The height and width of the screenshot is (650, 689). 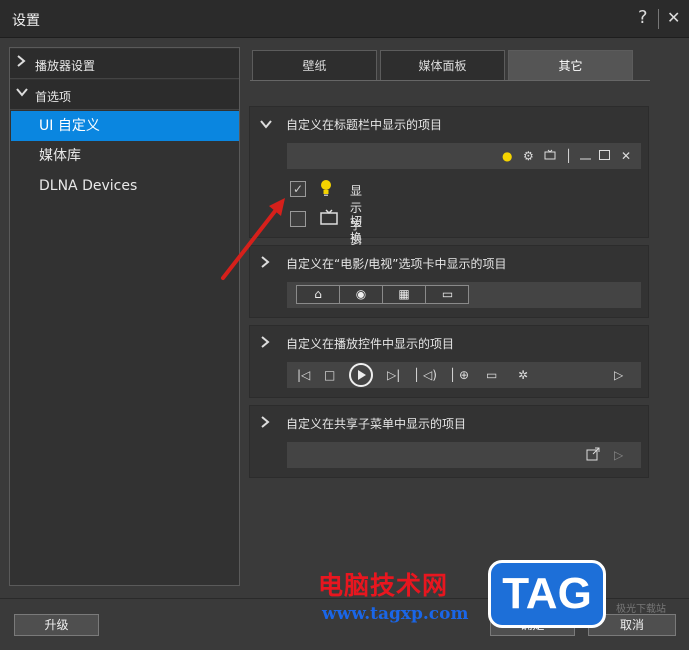 I want to click on section-header: 自定义在“电影/电视”选项卡中显示的项目, so click(x=383, y=263).